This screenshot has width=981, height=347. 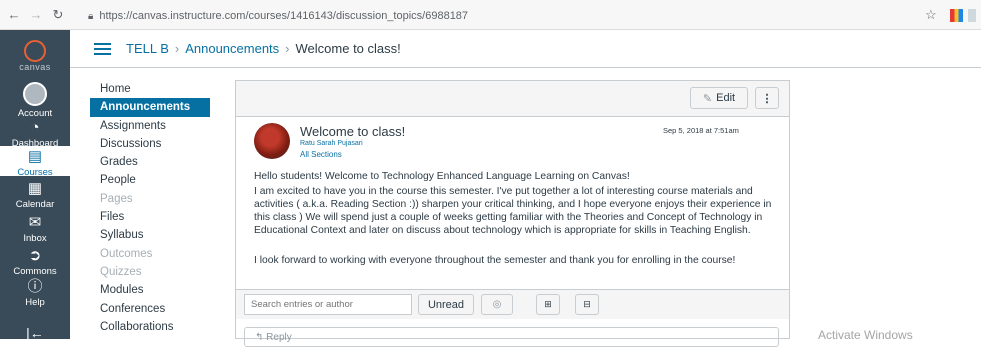 What do you see at coordinates (58, 15) in the screenshot?
I see `reload-icon: ↻` at bounding box center [58, 15].